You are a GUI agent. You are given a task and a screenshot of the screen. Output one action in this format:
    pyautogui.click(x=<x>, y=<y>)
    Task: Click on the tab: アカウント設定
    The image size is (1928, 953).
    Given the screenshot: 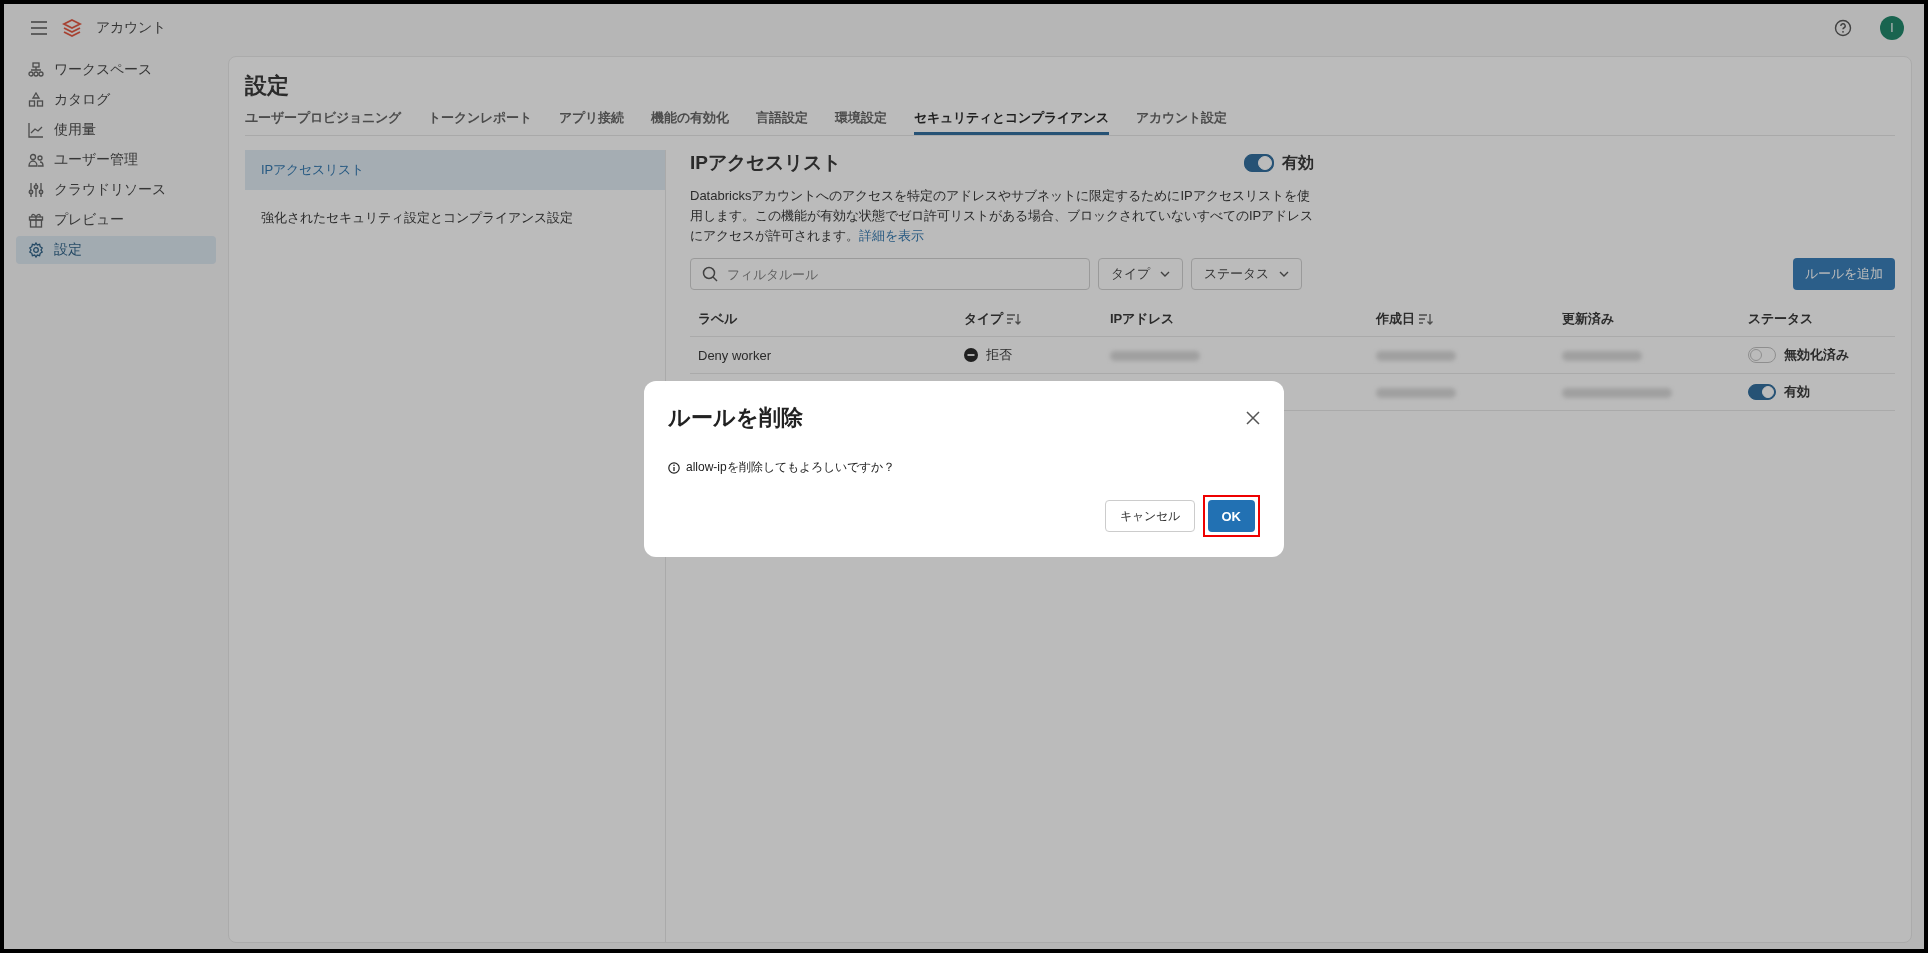 What is the action you would take?
    pyautogui.click(x=1181, y=121)
    